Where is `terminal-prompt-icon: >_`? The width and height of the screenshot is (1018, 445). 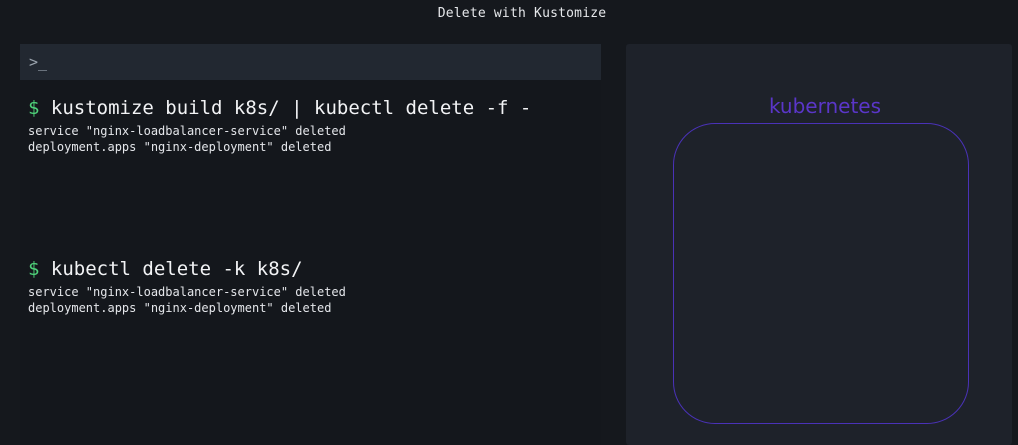
terminal-prompt-icon: >_ is located at coordinates (38, 62).